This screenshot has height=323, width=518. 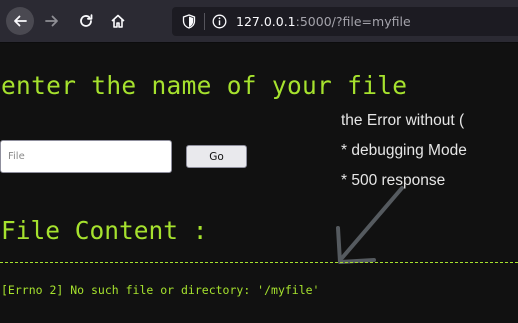 I want to click on back-button, so click(x=20, y=21).